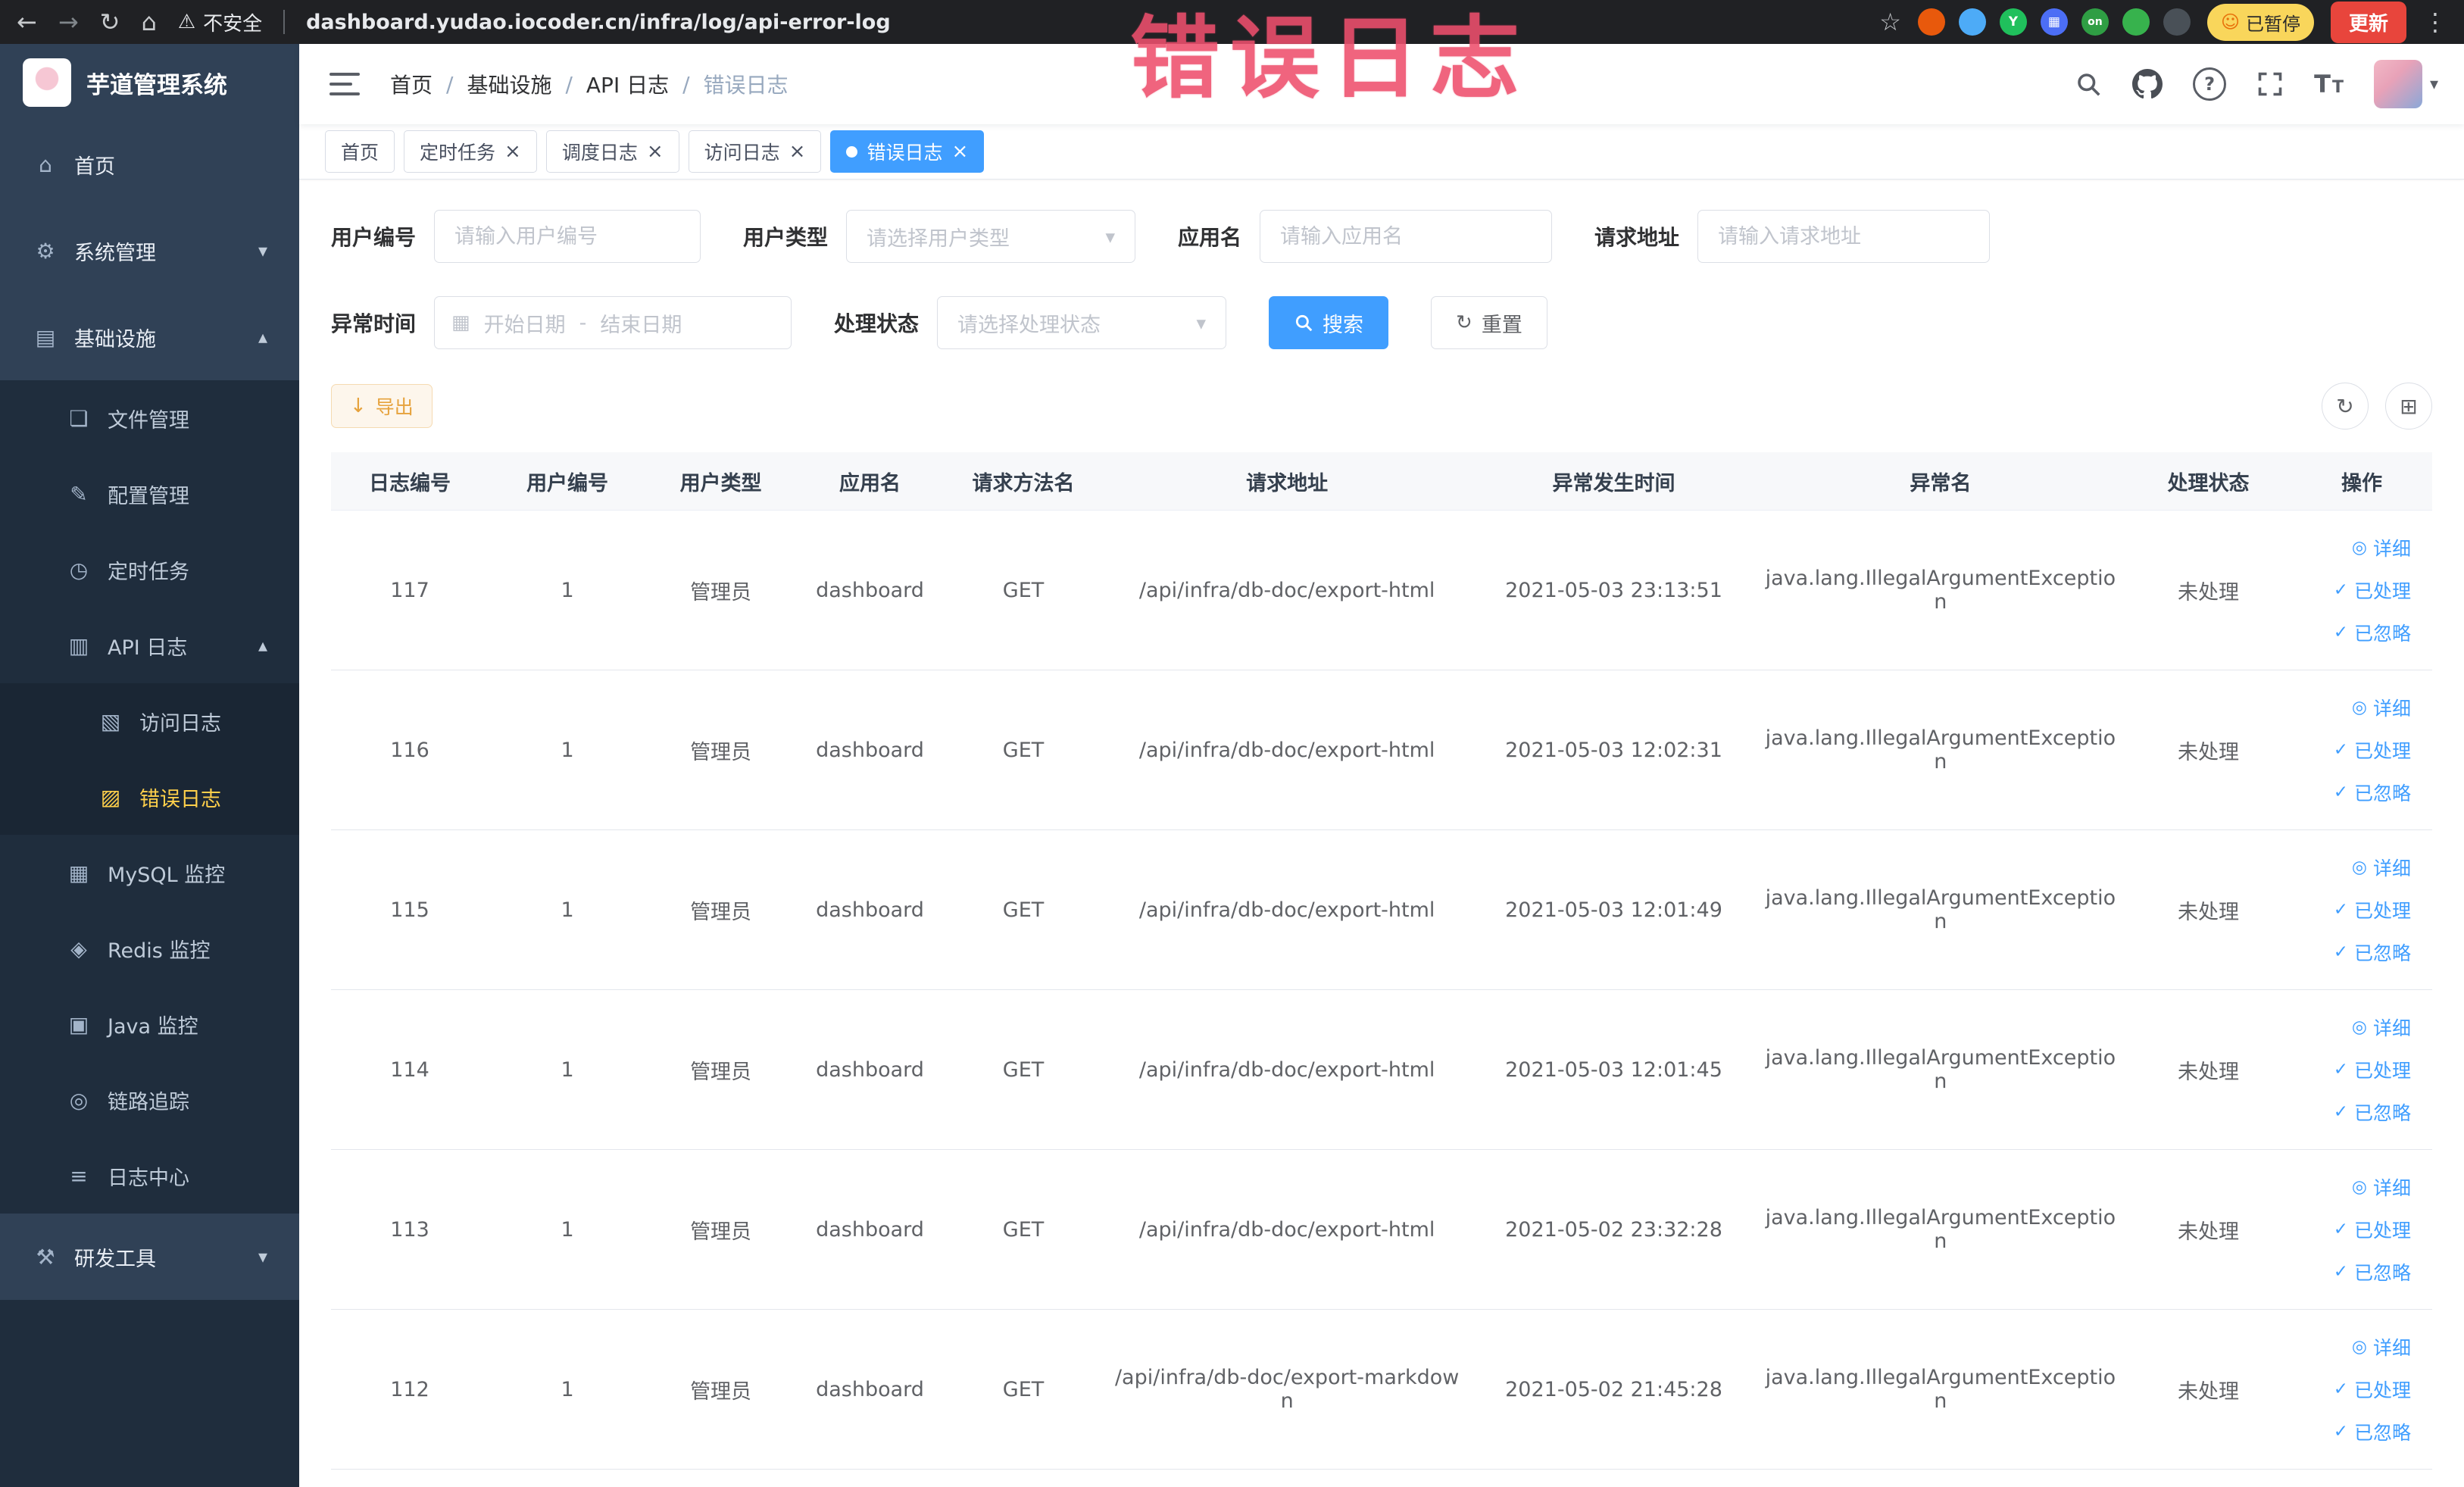  I want to click on sidebar-toggle-icon, so click(344, 84).